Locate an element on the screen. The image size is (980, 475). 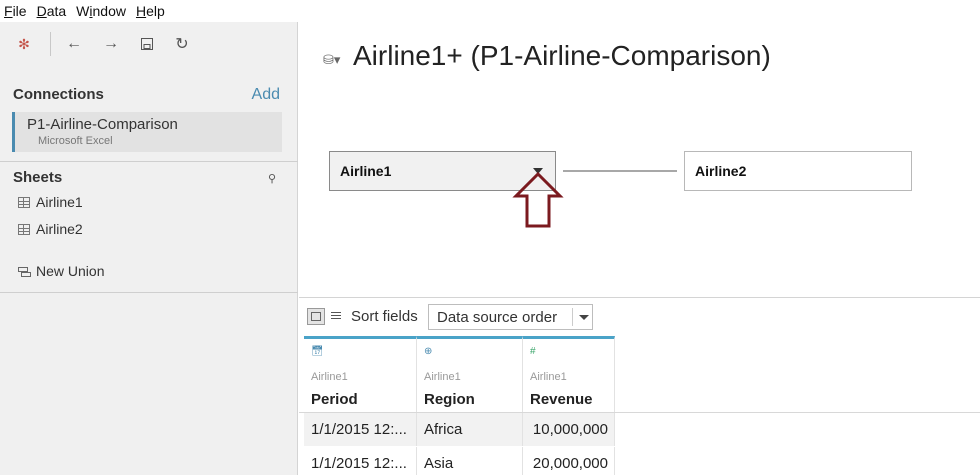
search-icon: ⚲ is located at coordinates (272, 178).